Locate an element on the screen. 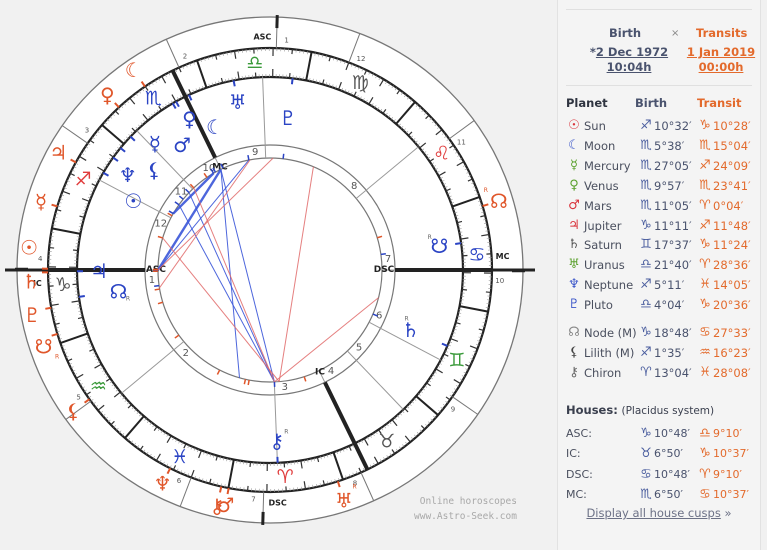 The height and width of the screenshot is (550, 767). transit-sign-icon: ♓ is located at coordinates (705, 284).